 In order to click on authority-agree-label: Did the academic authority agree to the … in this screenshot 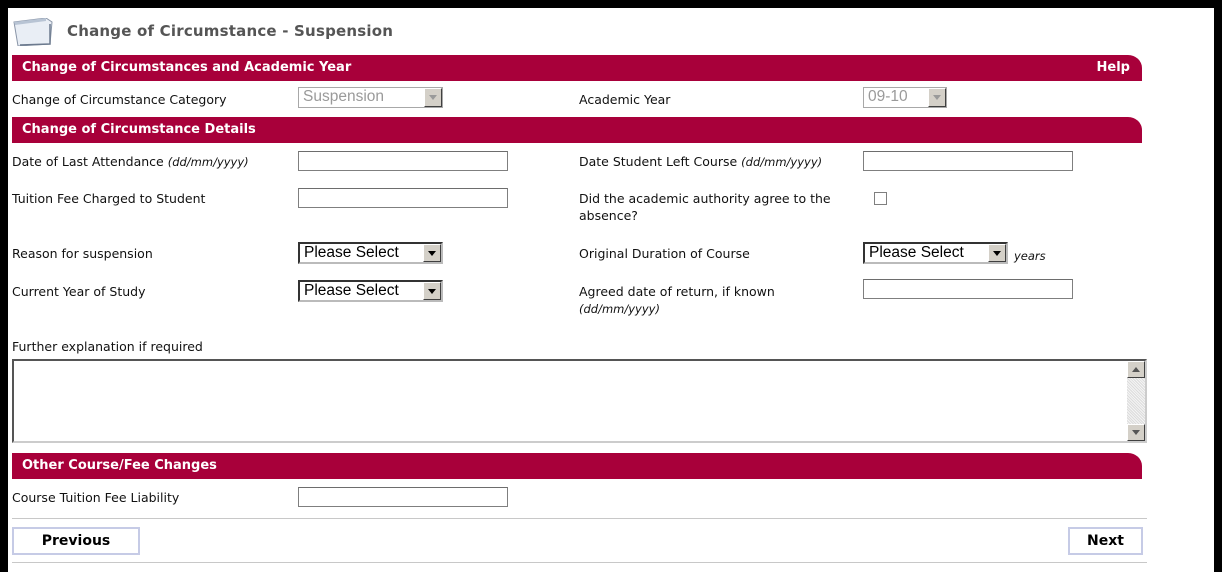, I will do `click(705, 207)`.